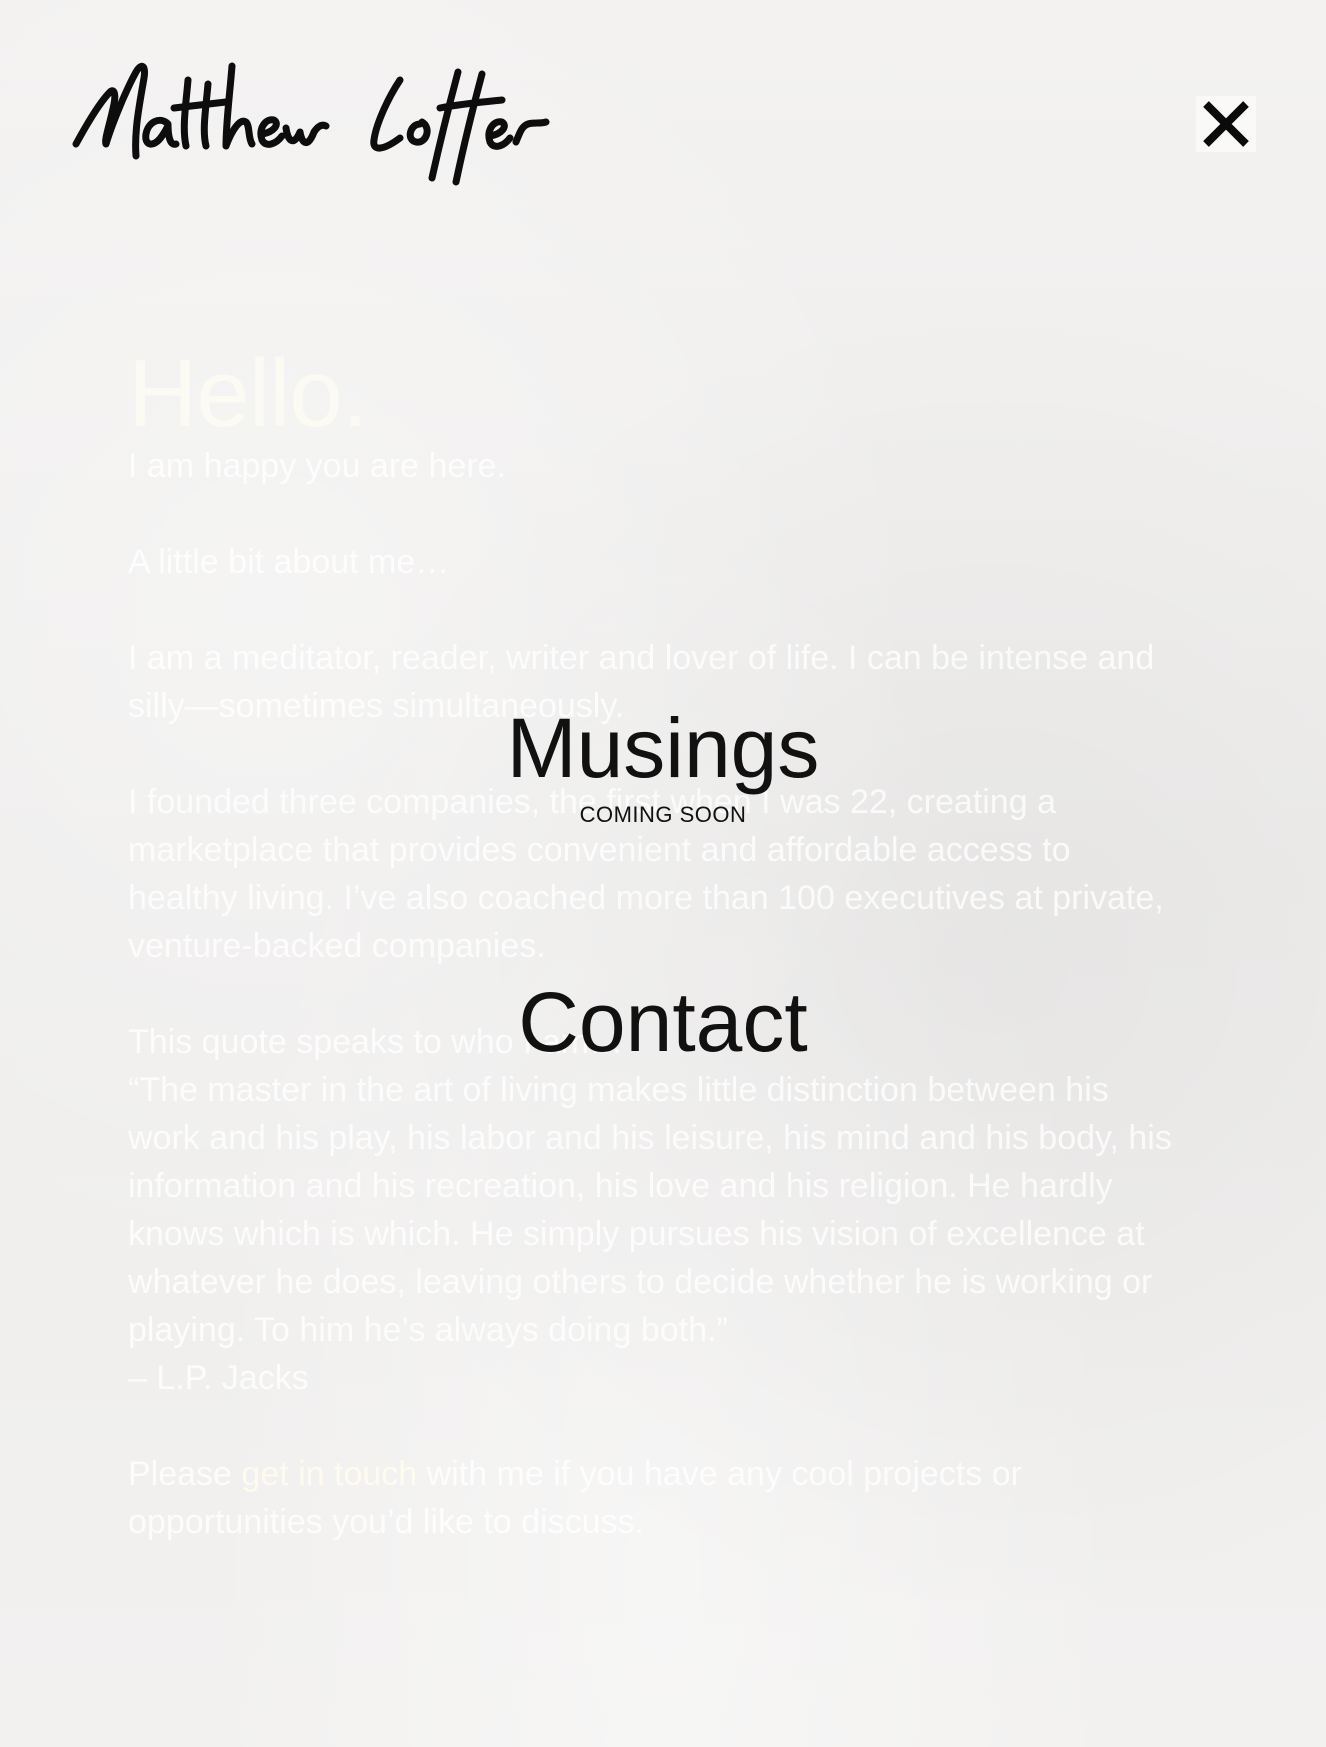  What do you see at coordinates (663, 1022) in the screenshot?
I see `menu-item-contact: Contact` at bounding box center [663, 1022].